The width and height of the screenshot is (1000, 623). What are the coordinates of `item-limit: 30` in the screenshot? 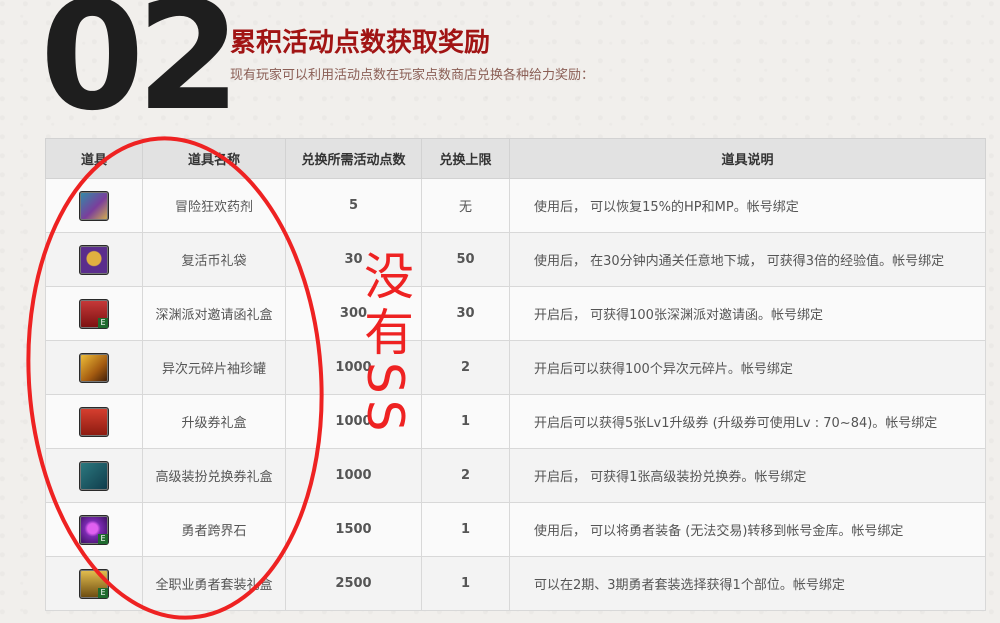 It's located at (465, 313).